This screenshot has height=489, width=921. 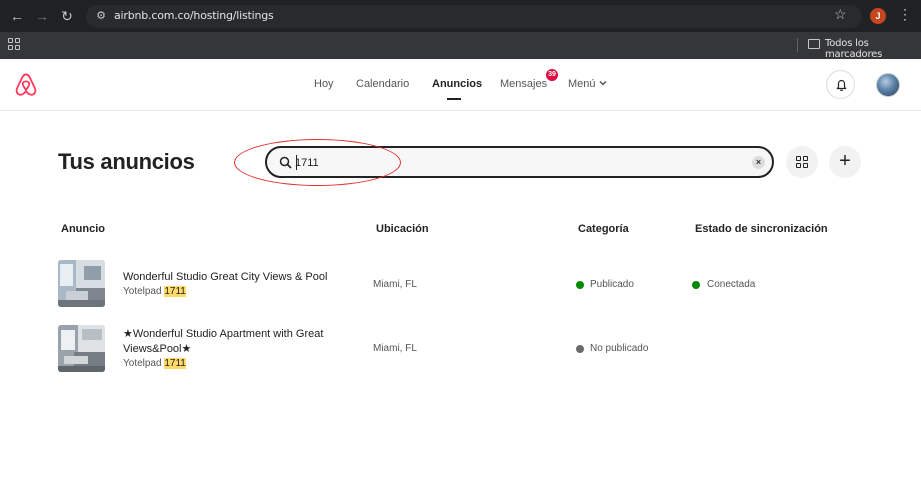 What do you see at coordinates (324, 84) in the screenshot?
I see `nav-hoy: Hoy` at bounding box center [324, 84].